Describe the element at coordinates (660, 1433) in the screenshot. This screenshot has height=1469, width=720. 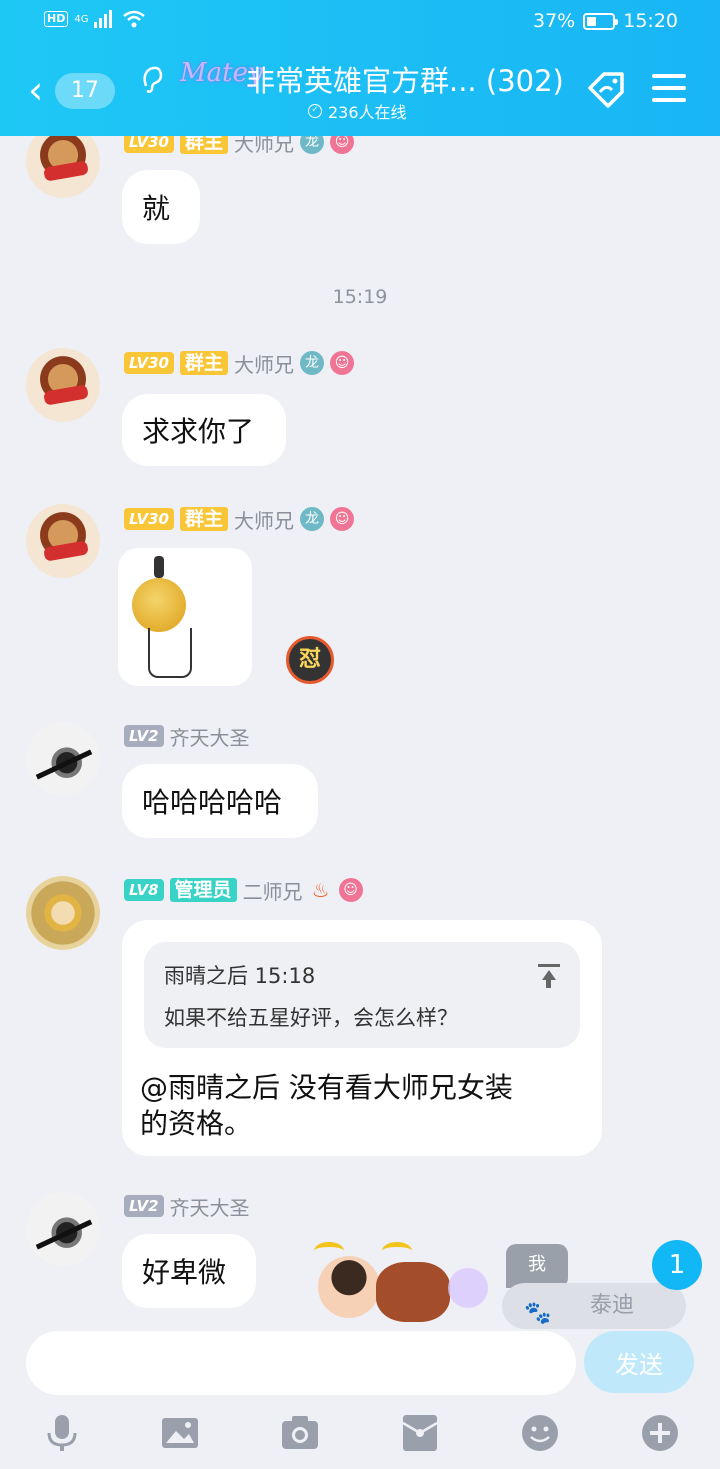
I see `plus-icon` at that location.